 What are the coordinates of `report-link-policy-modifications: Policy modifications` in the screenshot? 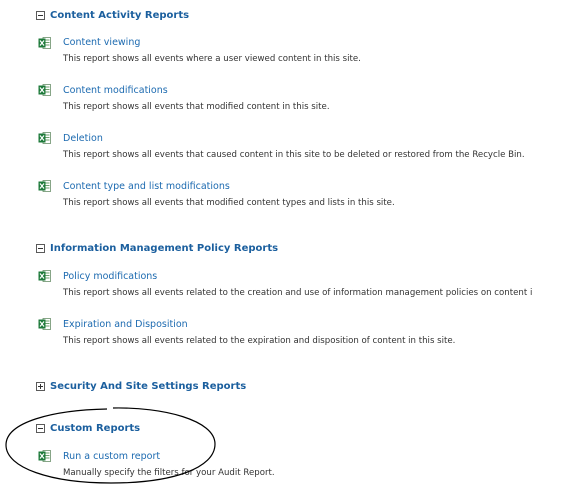 It's located at (110, 277).